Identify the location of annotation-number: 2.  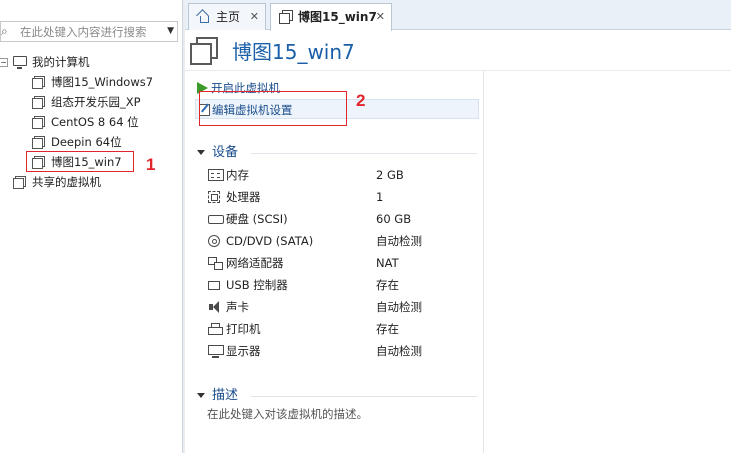
(361, 100).